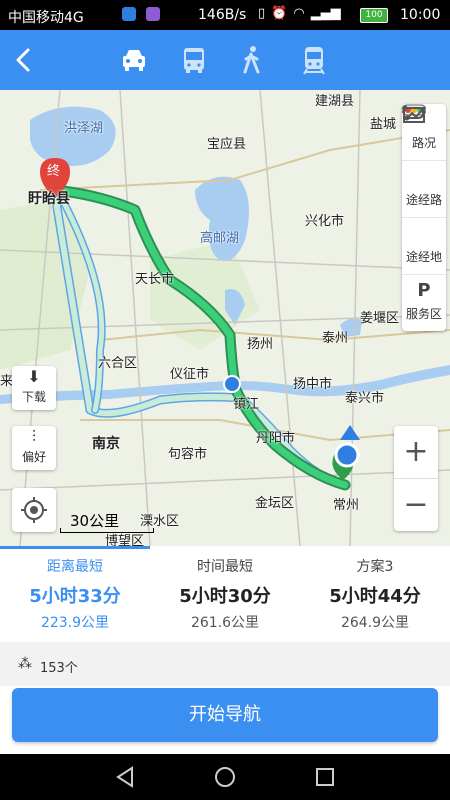 This screenshot has height=800, width=450. What do you see at coordinates (335, 338) in the screenshot?
I see `place-label: 泰州` at bounding box center [335, 338].